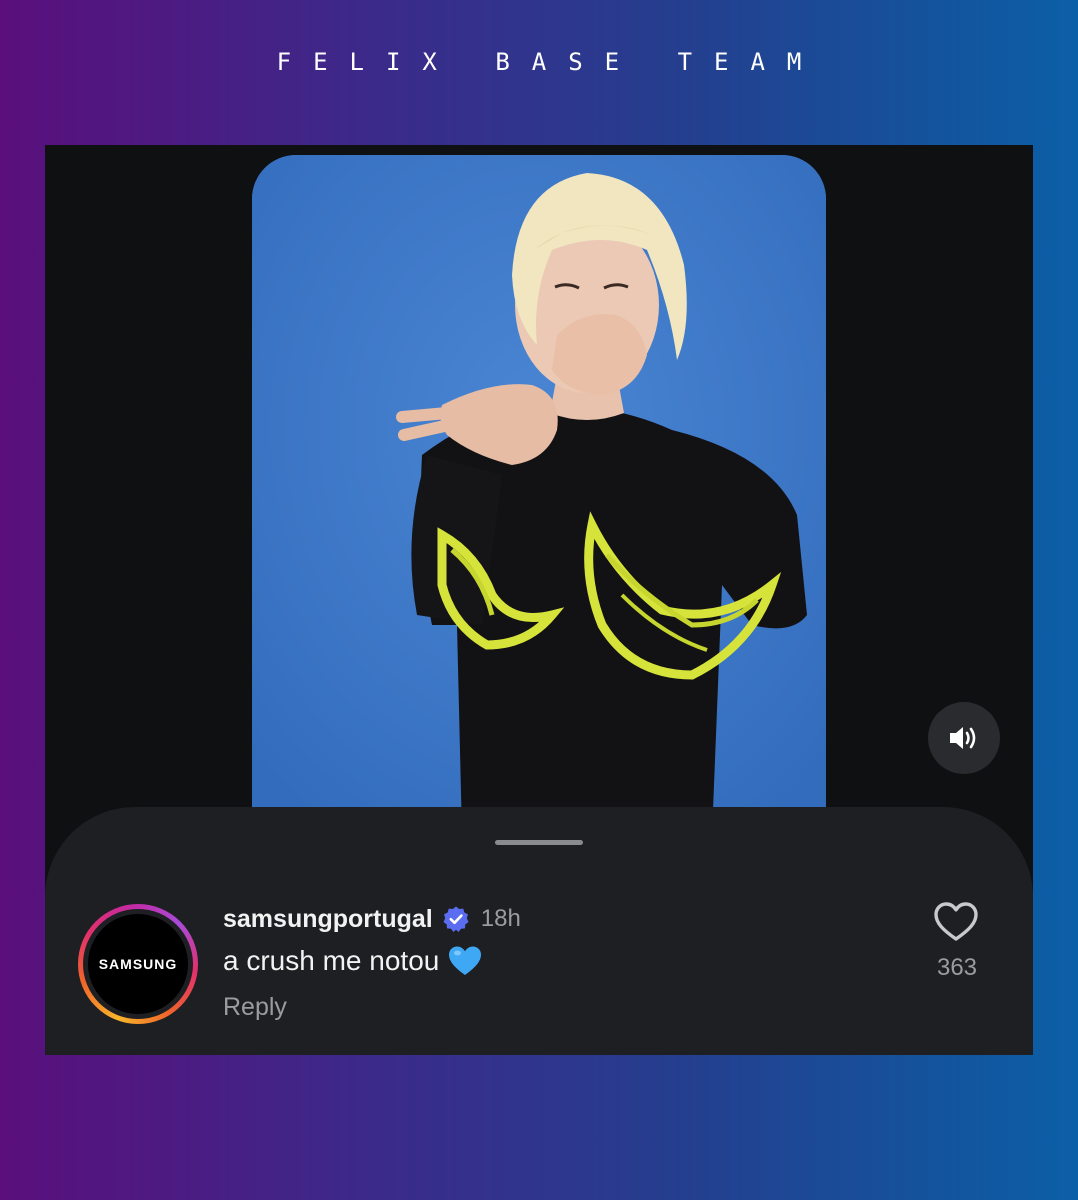 The height and width of the screenshot is (1200, 1078). I want to click on samsung-logo: SAMSUNG, so click(138, 964).